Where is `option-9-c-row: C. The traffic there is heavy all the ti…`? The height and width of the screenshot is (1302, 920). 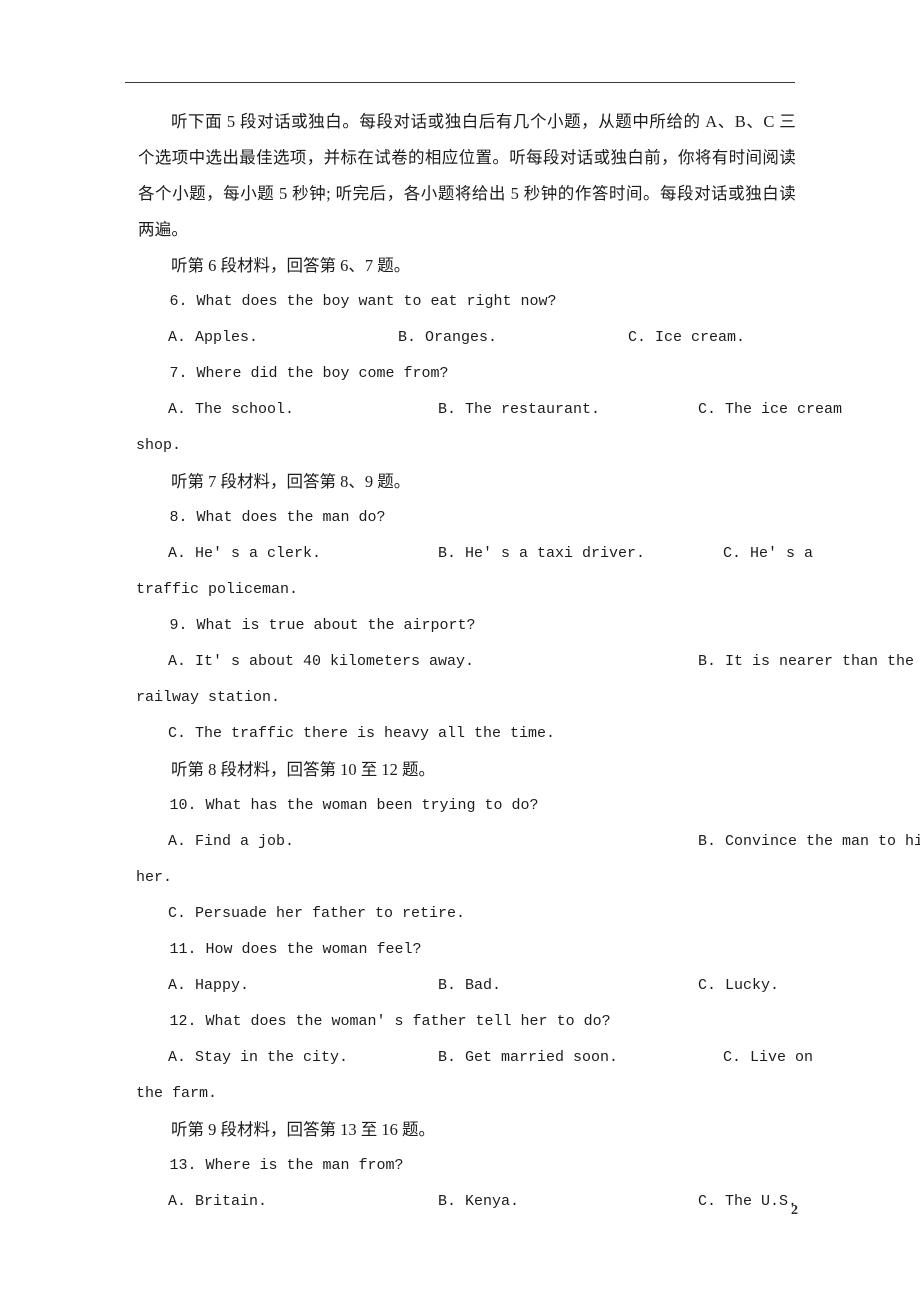
option-9-c-row: C. The traffic there is heavy all the ti… is located at coordinates (467, 734).